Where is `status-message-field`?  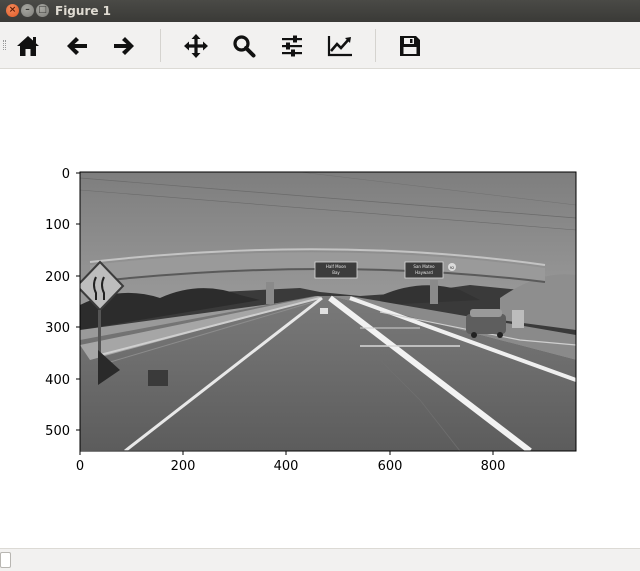
status-message-field is located at coordinates (5, 560).